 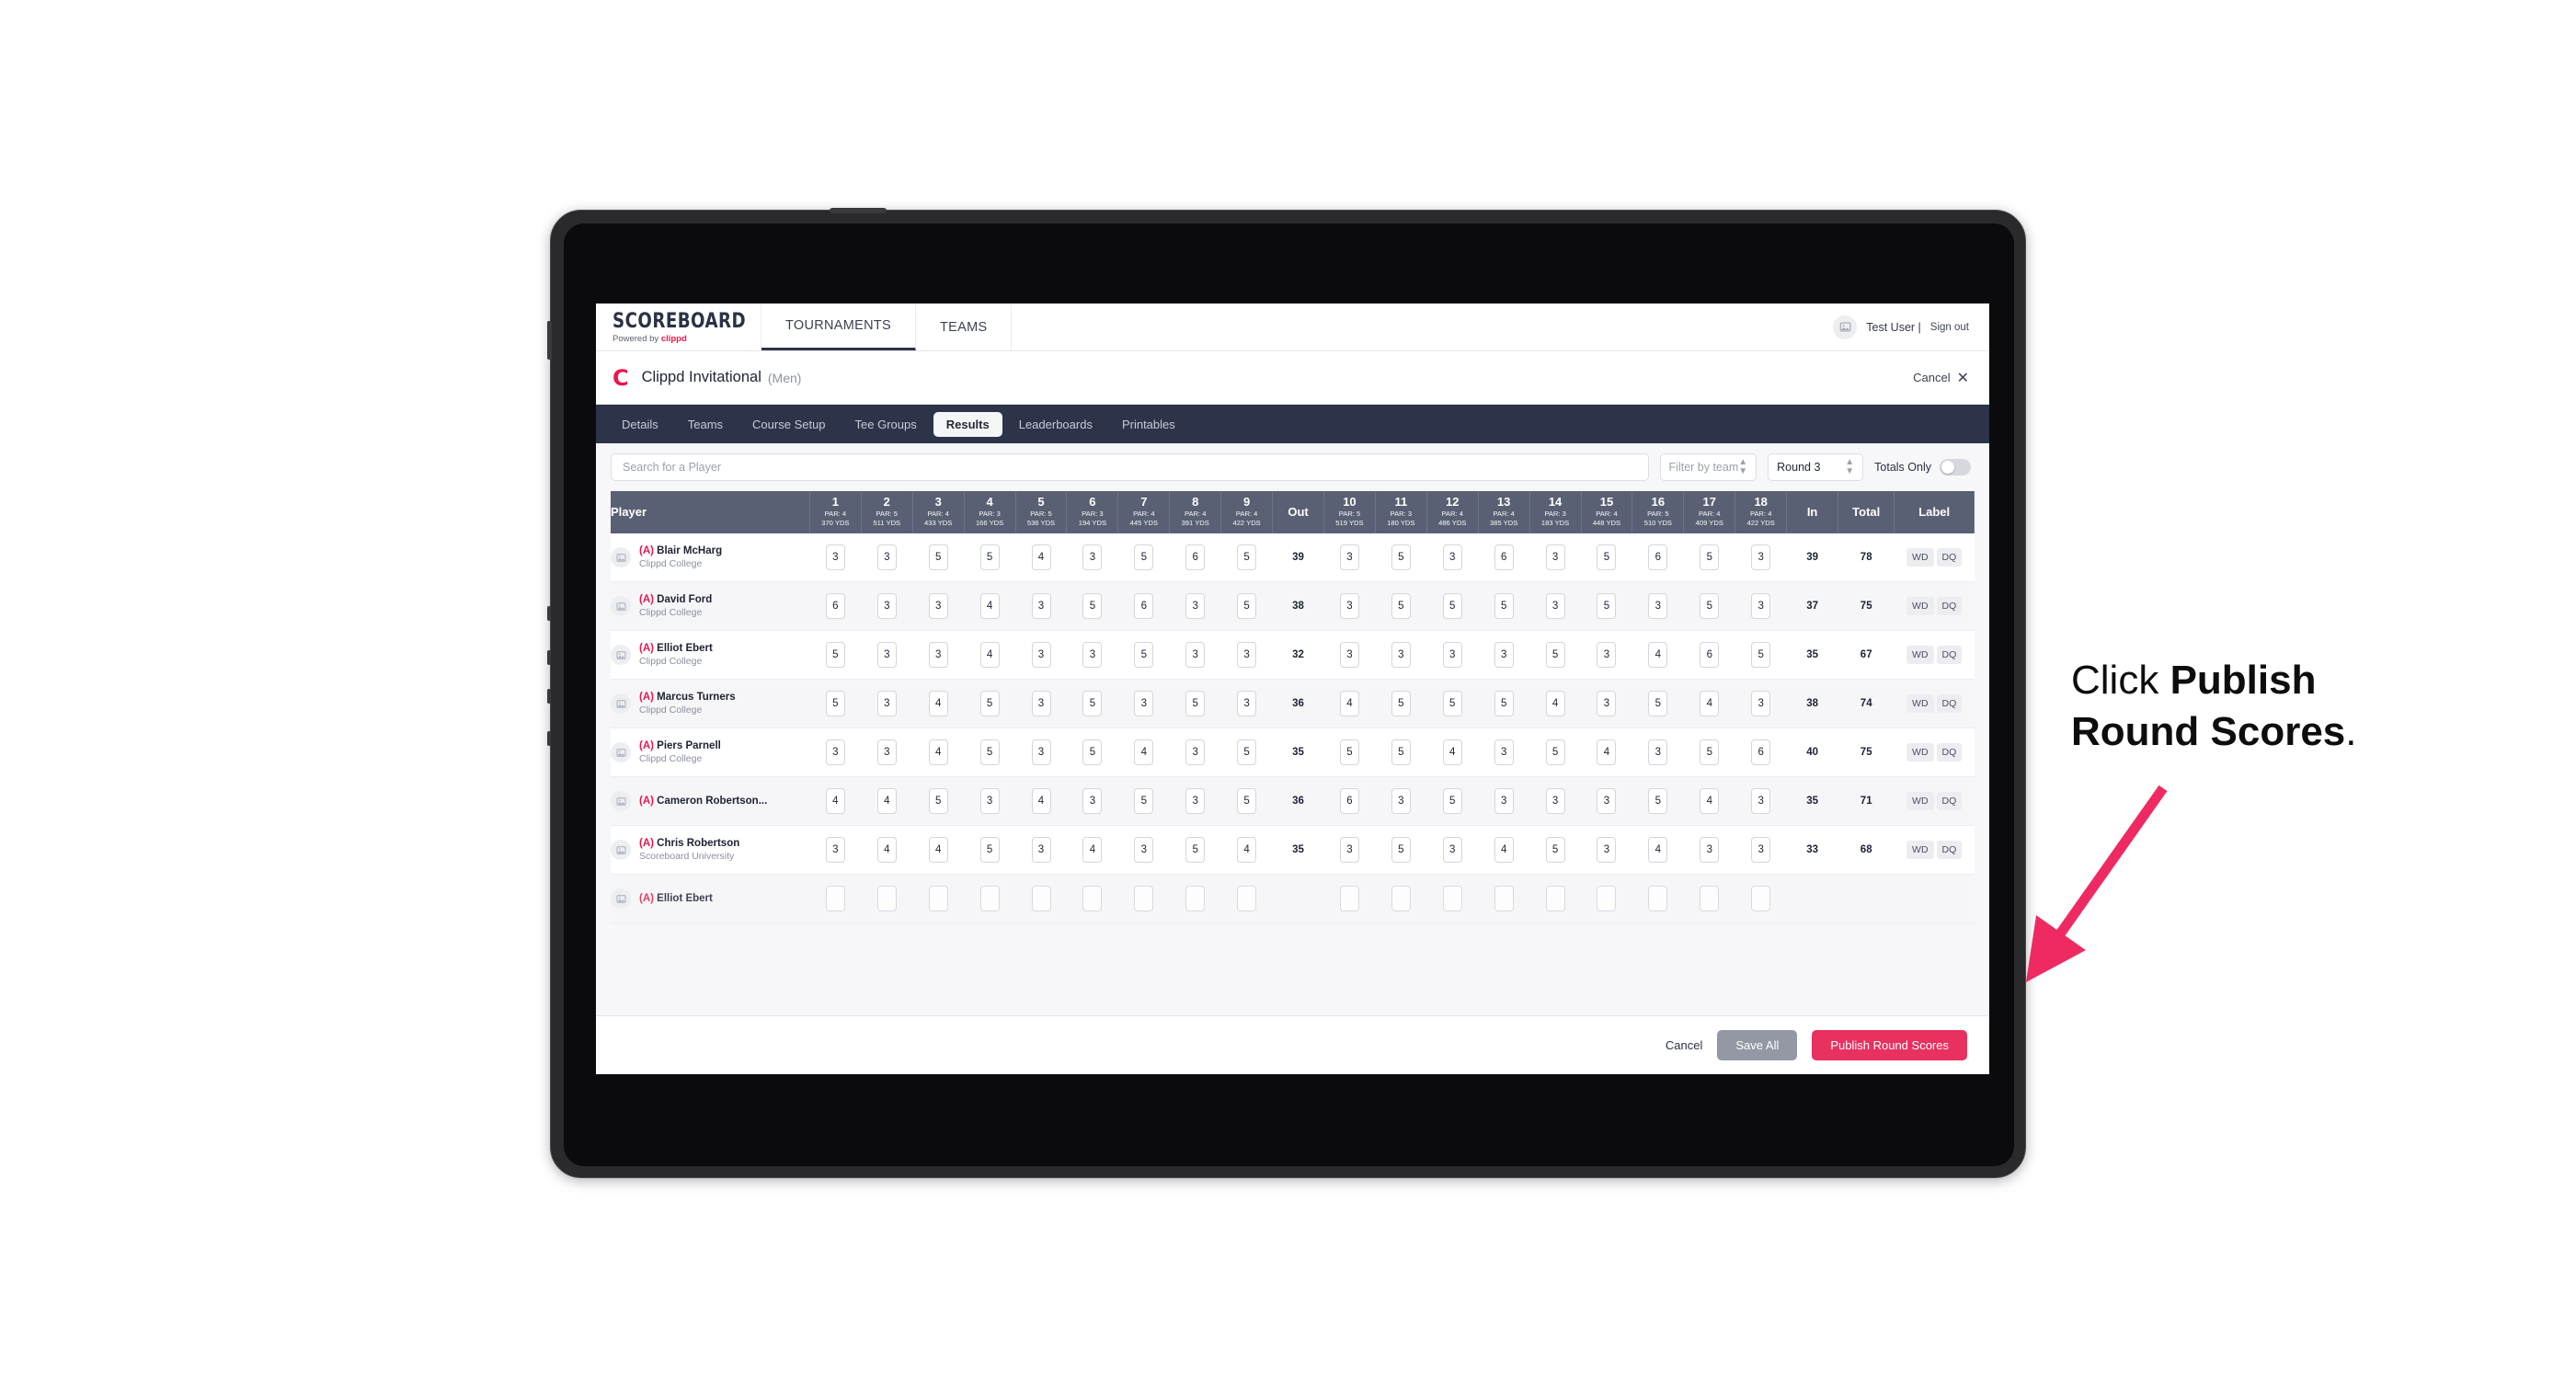 What do you see at coordinates (939, 655) in the screenshot?
I see `score-cell-hole-3: 3` at bounding box center [939, 655].